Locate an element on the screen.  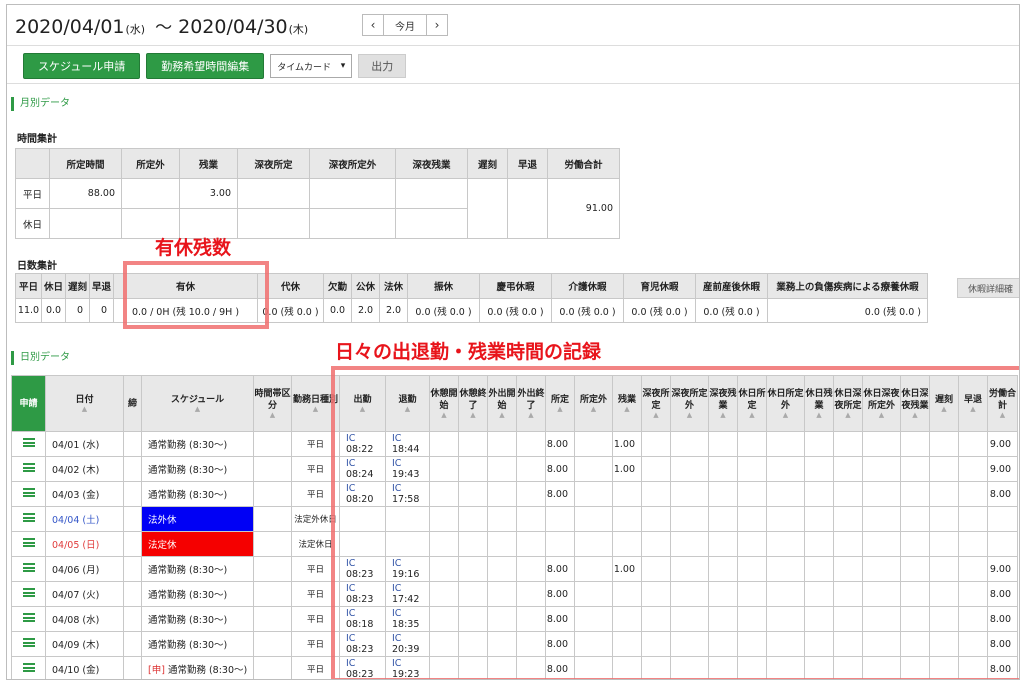
column-header: 締 is located at coordinates (132, 403).